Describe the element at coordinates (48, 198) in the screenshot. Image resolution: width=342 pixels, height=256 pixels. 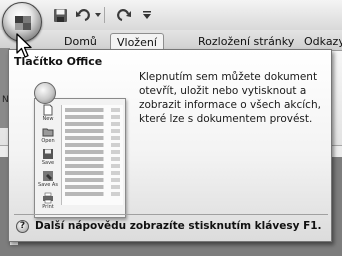
I see `print-icon` at that location.